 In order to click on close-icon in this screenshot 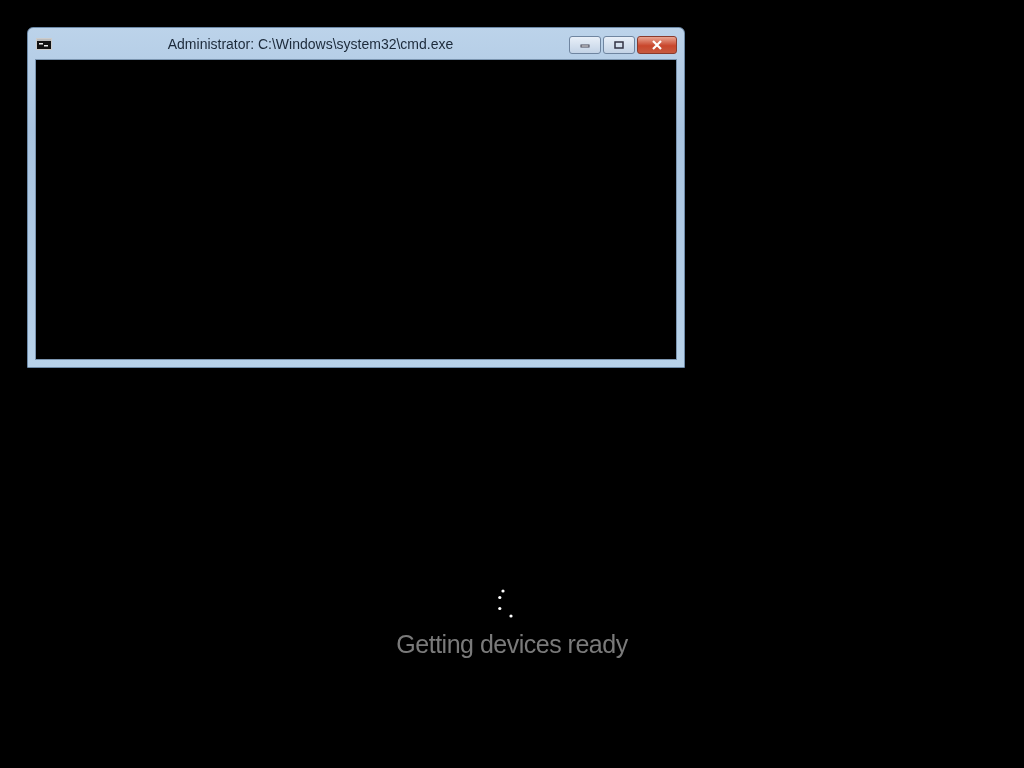, I will do `click(657, 45)`.